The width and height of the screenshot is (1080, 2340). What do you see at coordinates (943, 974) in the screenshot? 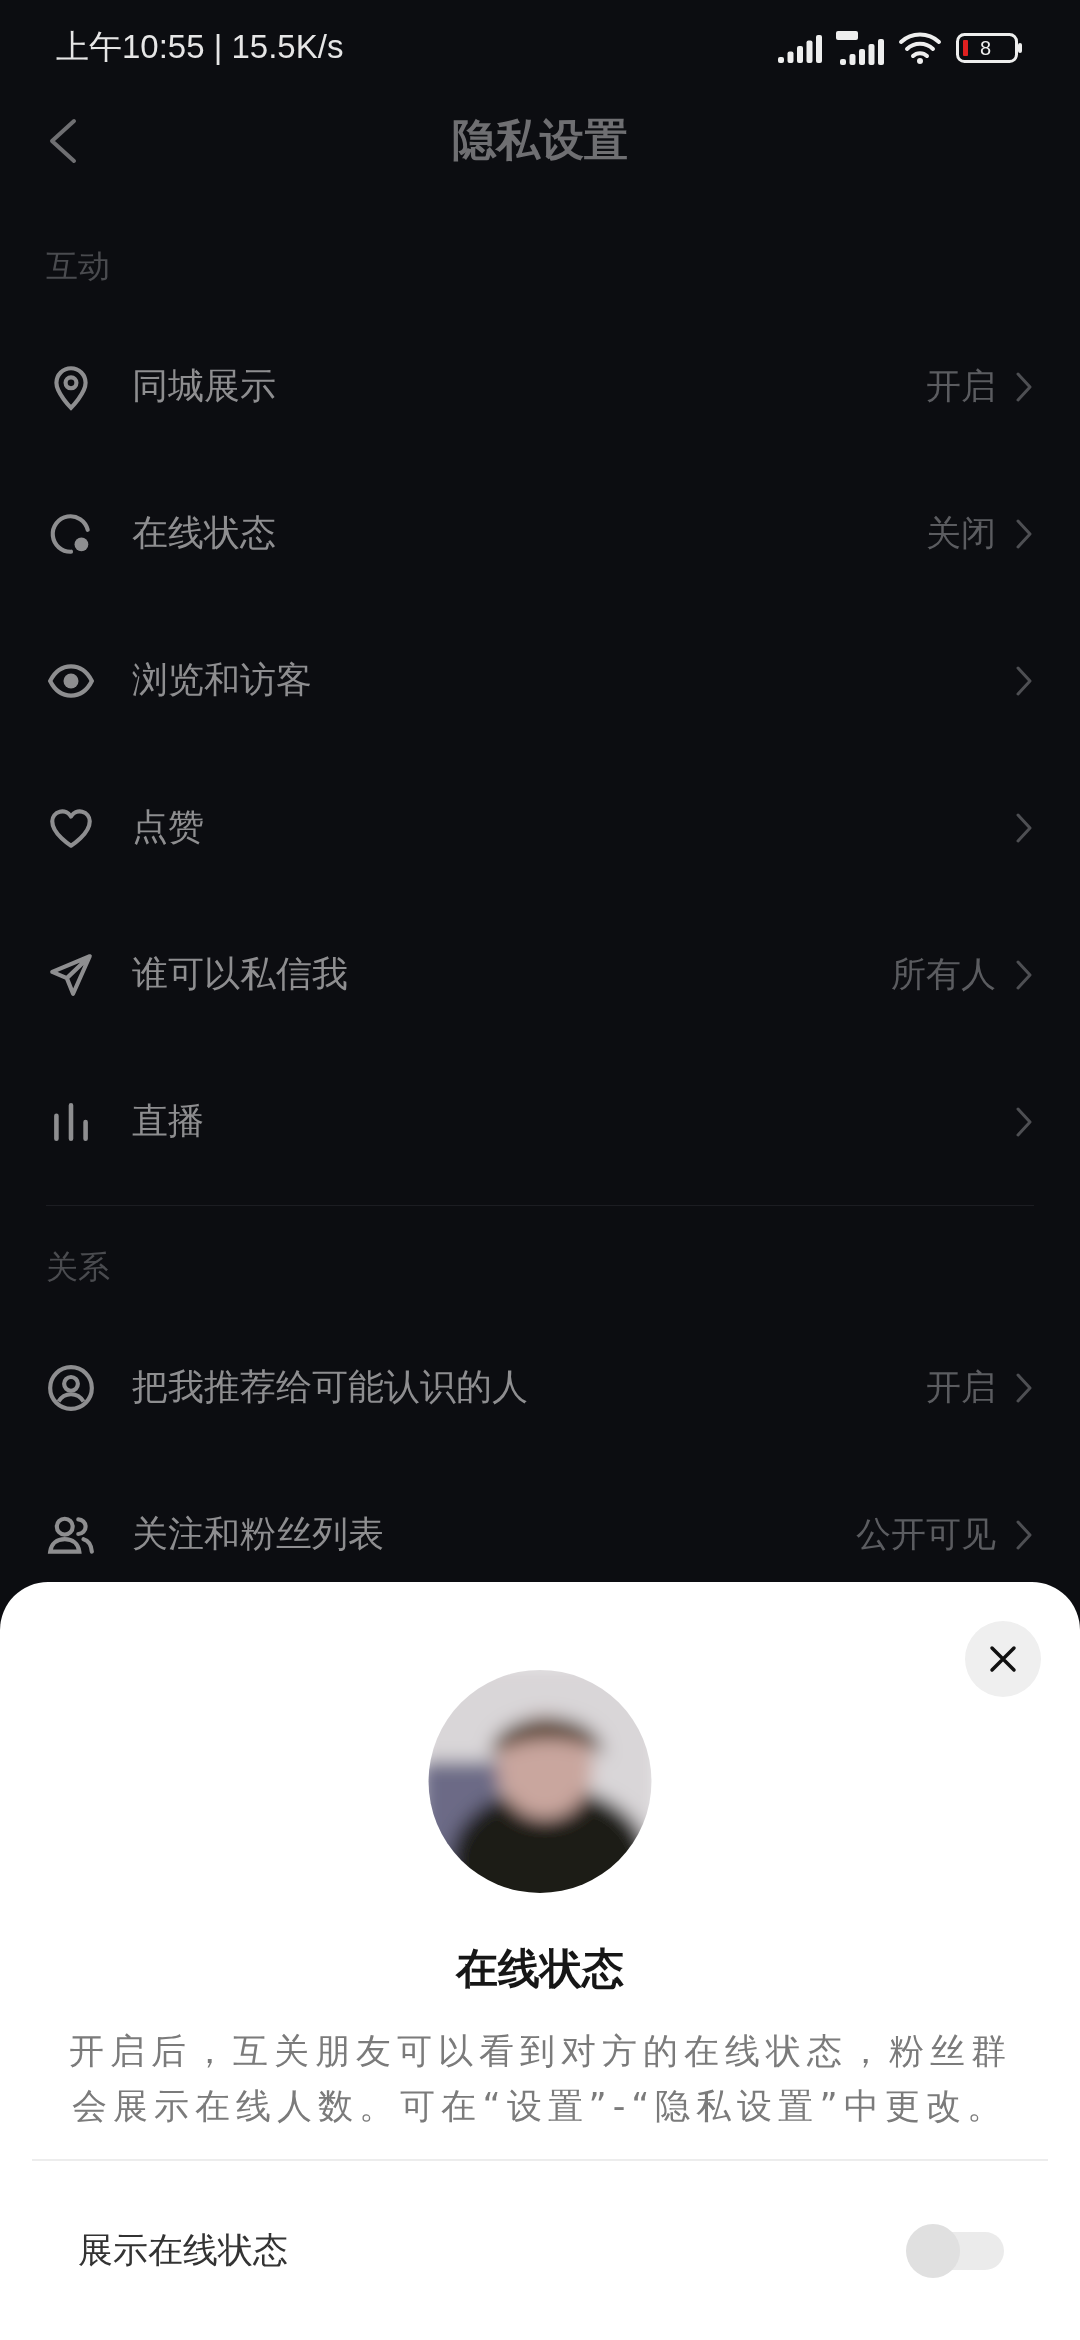
I see `row-value: 所有人` at bounding box center [943, 974].